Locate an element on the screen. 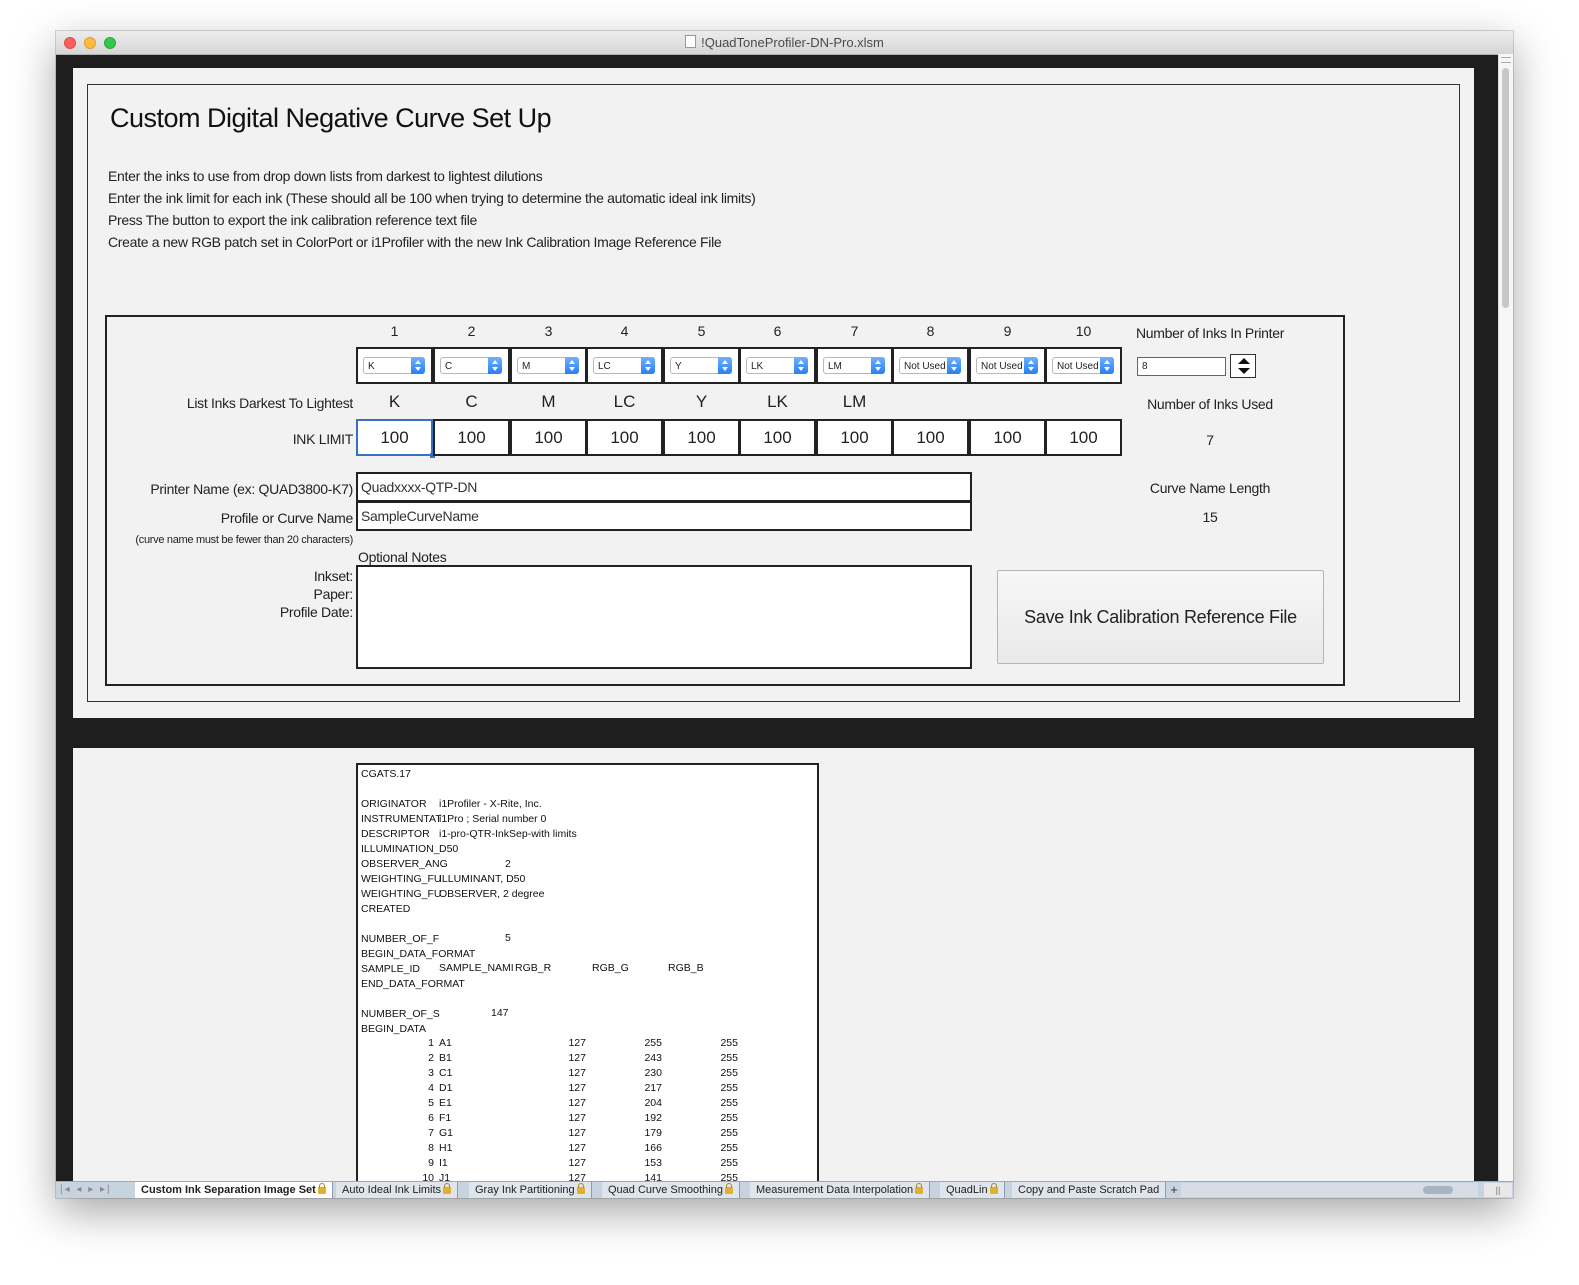  sheet-tab-1: Custom Ink Separation Image Set is located at coordinates (234, 1190).